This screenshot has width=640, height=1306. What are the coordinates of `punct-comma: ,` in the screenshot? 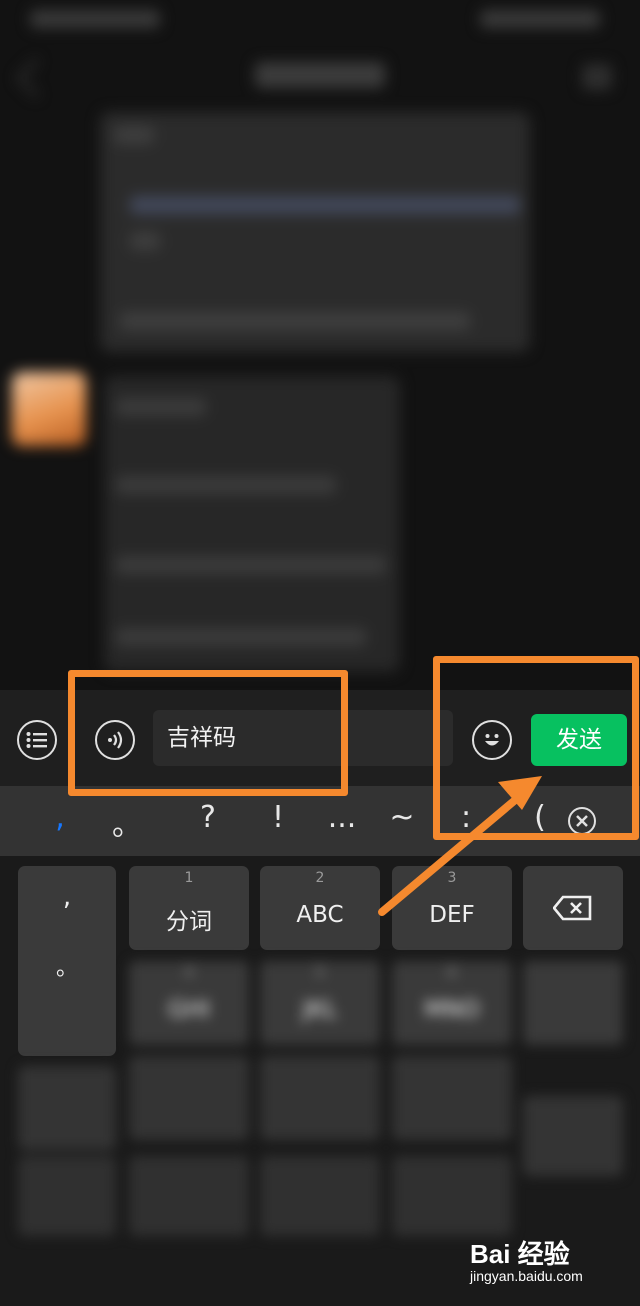 It's located at (60, 817).